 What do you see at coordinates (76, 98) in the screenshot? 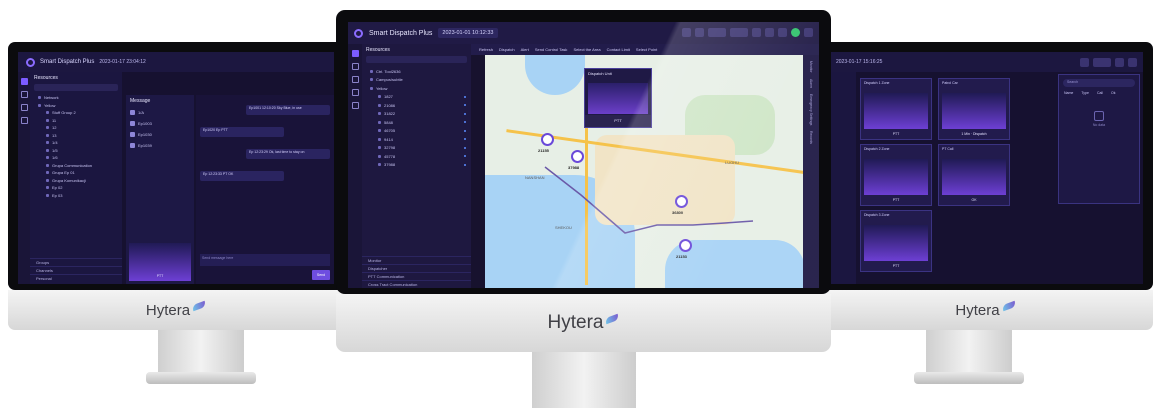
I see `tree-item: Network` at bounding box center [76, 98].